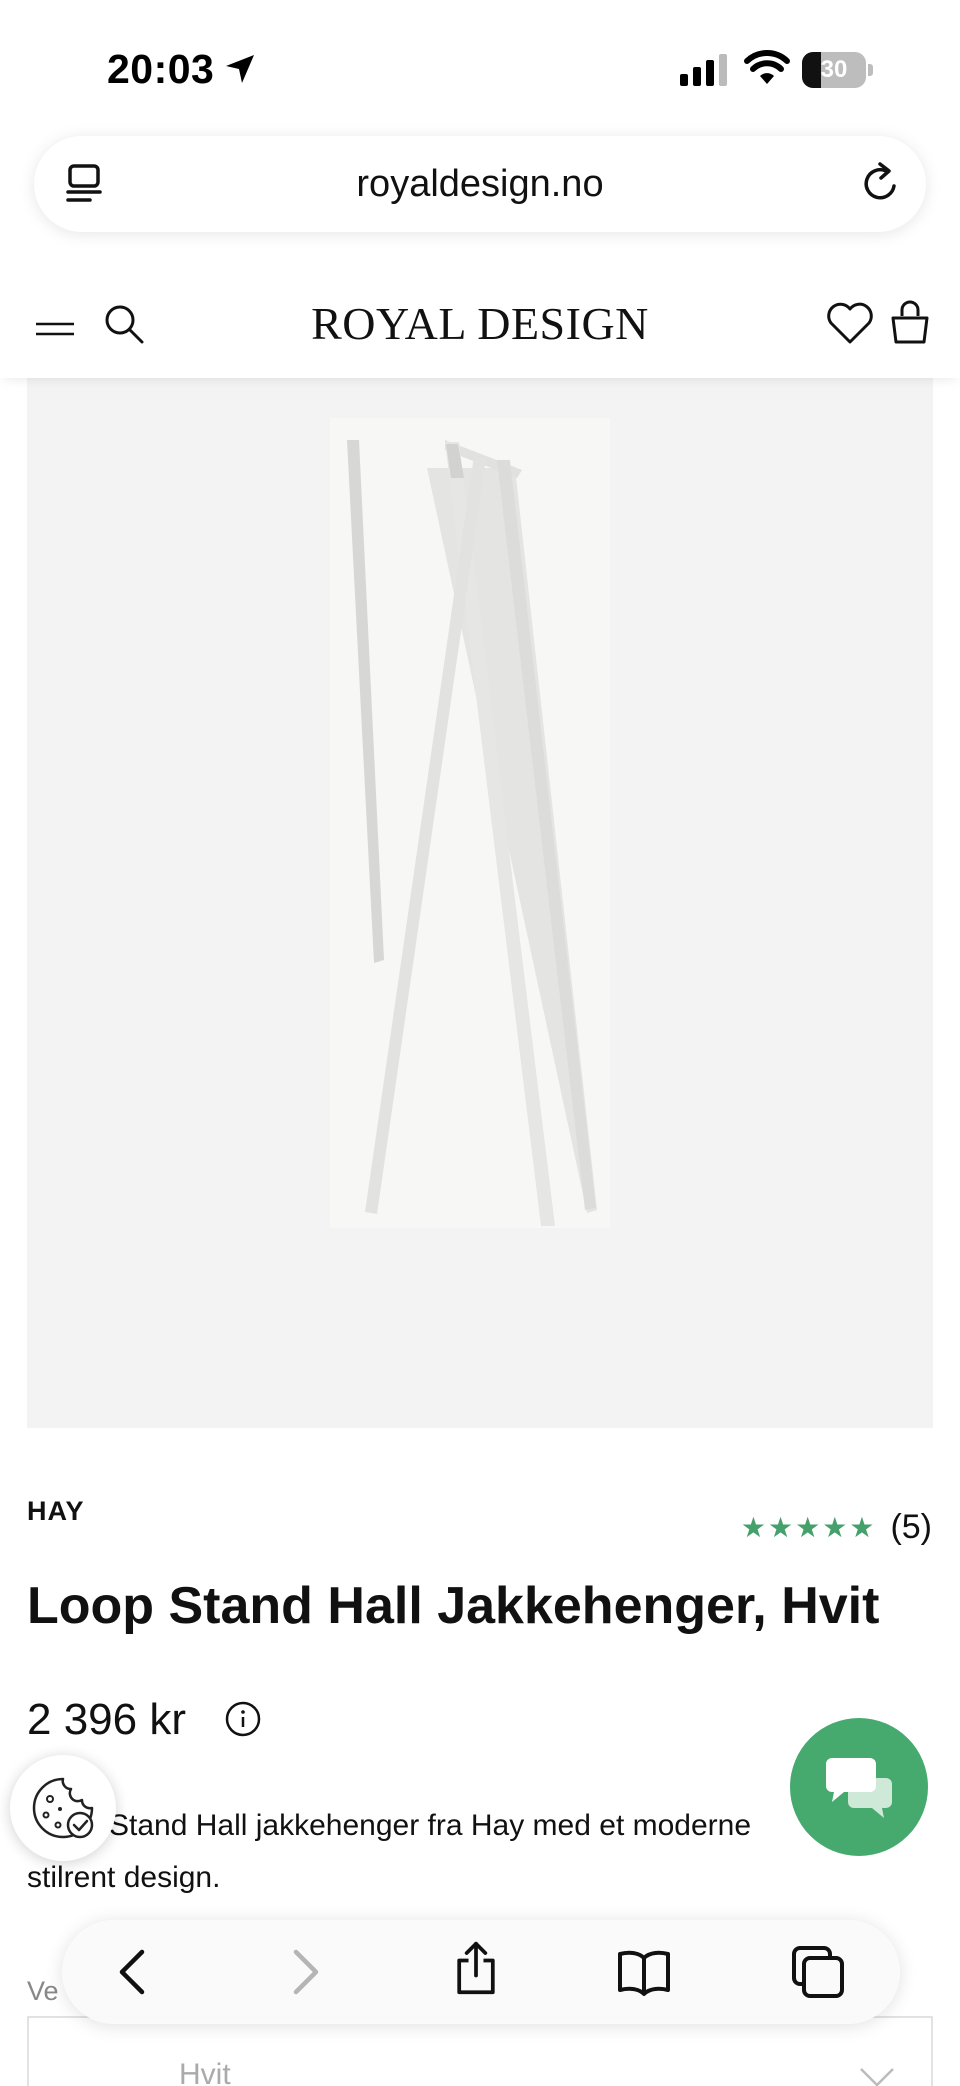 The height and width of the screenshot is (2086, 960). I want to click on product-rating: ★★★★★ (5), so click(836, 1527).